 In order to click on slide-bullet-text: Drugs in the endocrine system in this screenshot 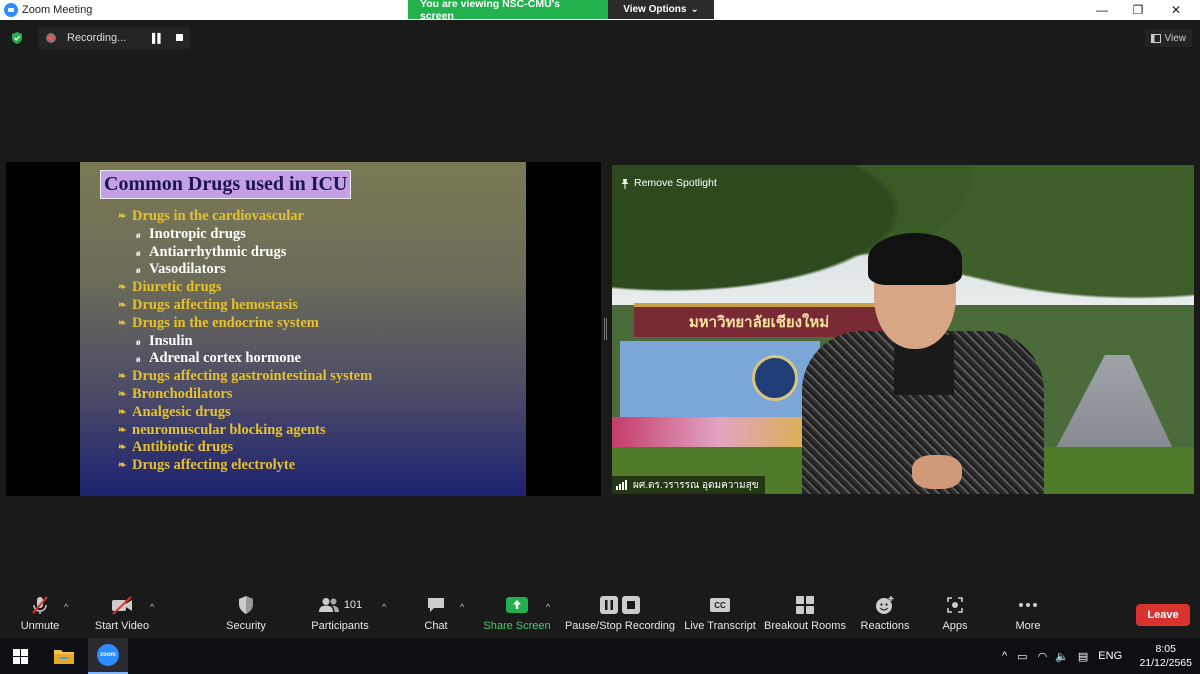, I will do `click(225, 322)`.